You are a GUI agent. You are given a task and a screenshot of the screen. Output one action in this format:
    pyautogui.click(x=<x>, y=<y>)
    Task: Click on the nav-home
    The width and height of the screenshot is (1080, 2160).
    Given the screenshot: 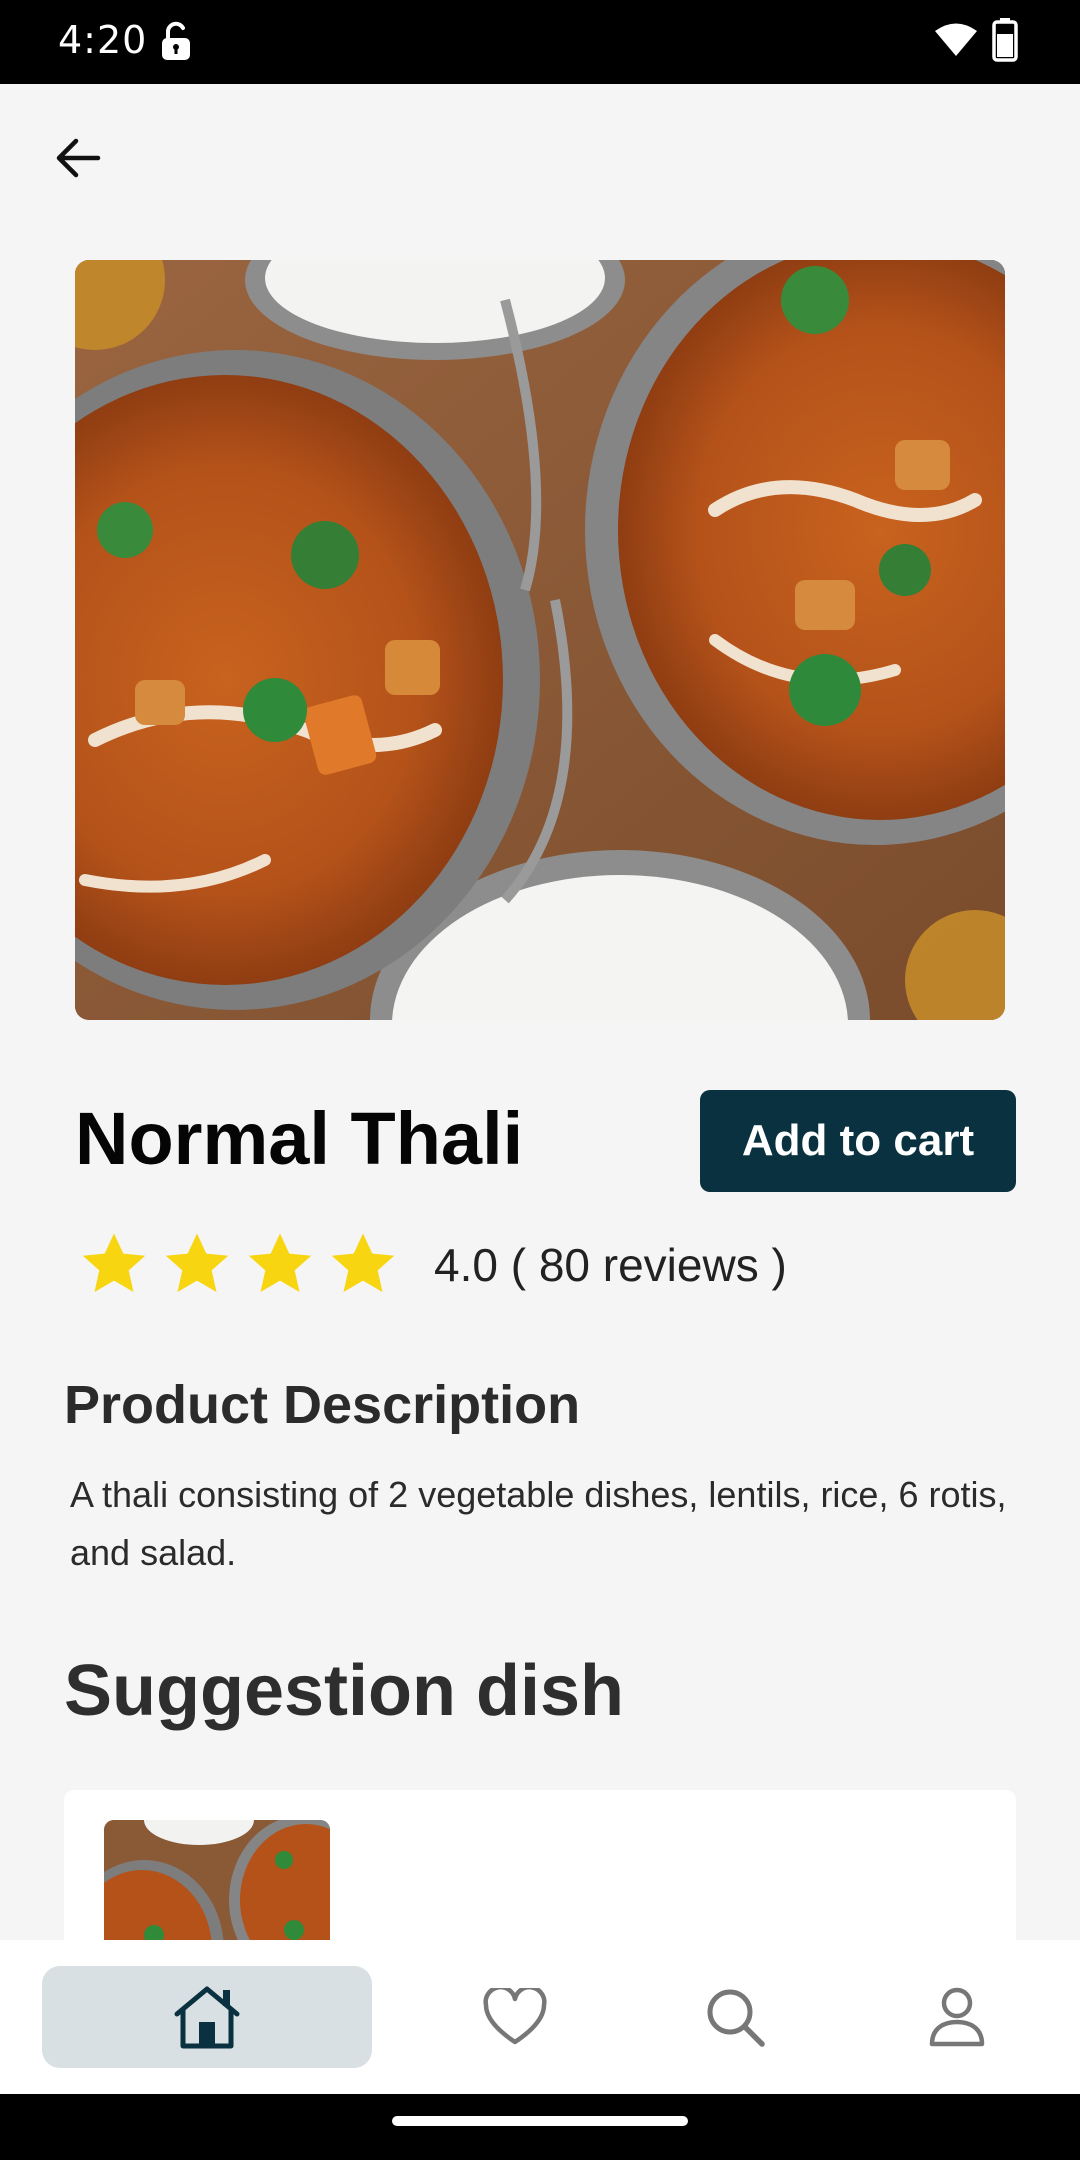 What is the action you would take?
    pyautogui.click(x=207, y=2017)
    